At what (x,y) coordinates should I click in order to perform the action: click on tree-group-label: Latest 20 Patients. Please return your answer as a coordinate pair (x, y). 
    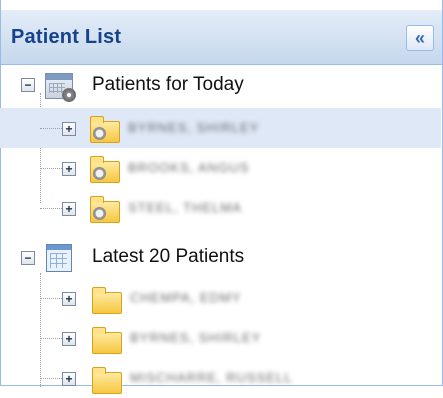
    Looking at the image, I should click on (168, 256).